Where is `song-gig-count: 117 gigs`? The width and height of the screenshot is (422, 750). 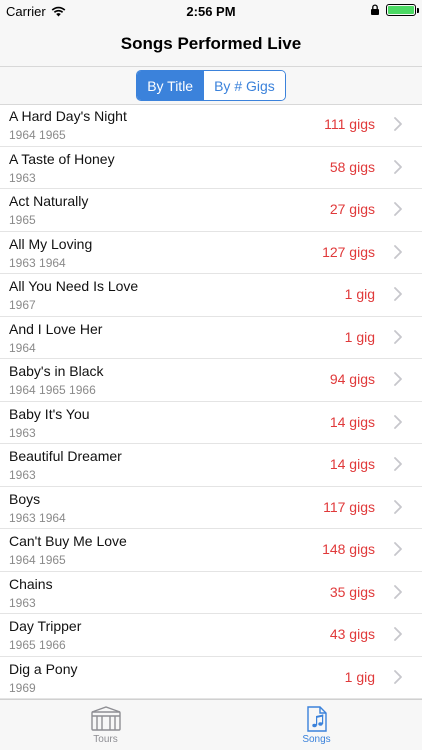 song-gig-count: 117 gigs is located at coordinates (349, 506).